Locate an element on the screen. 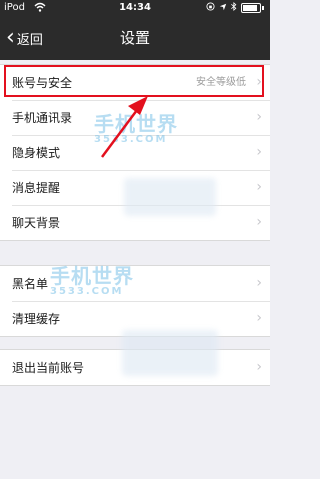 This screenshot has height=479, width=320. annotation-arrow is located at coordinates (124, 127).